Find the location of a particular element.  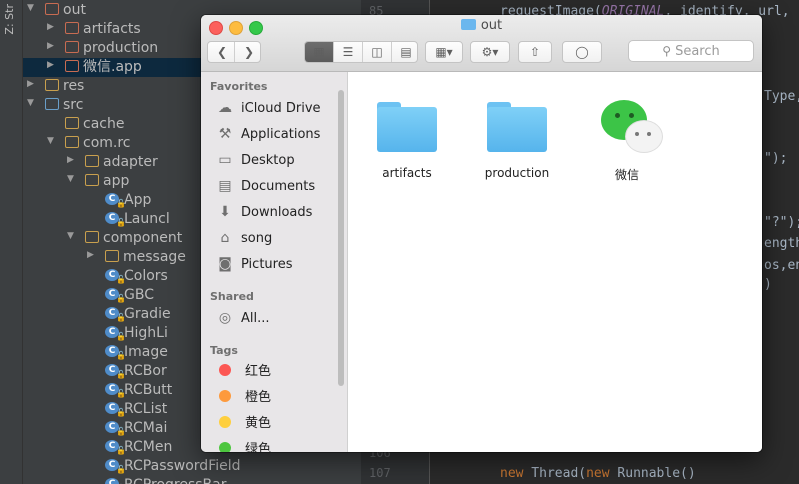

tree-row-label: RCMen is located at coordinates (148, 447).